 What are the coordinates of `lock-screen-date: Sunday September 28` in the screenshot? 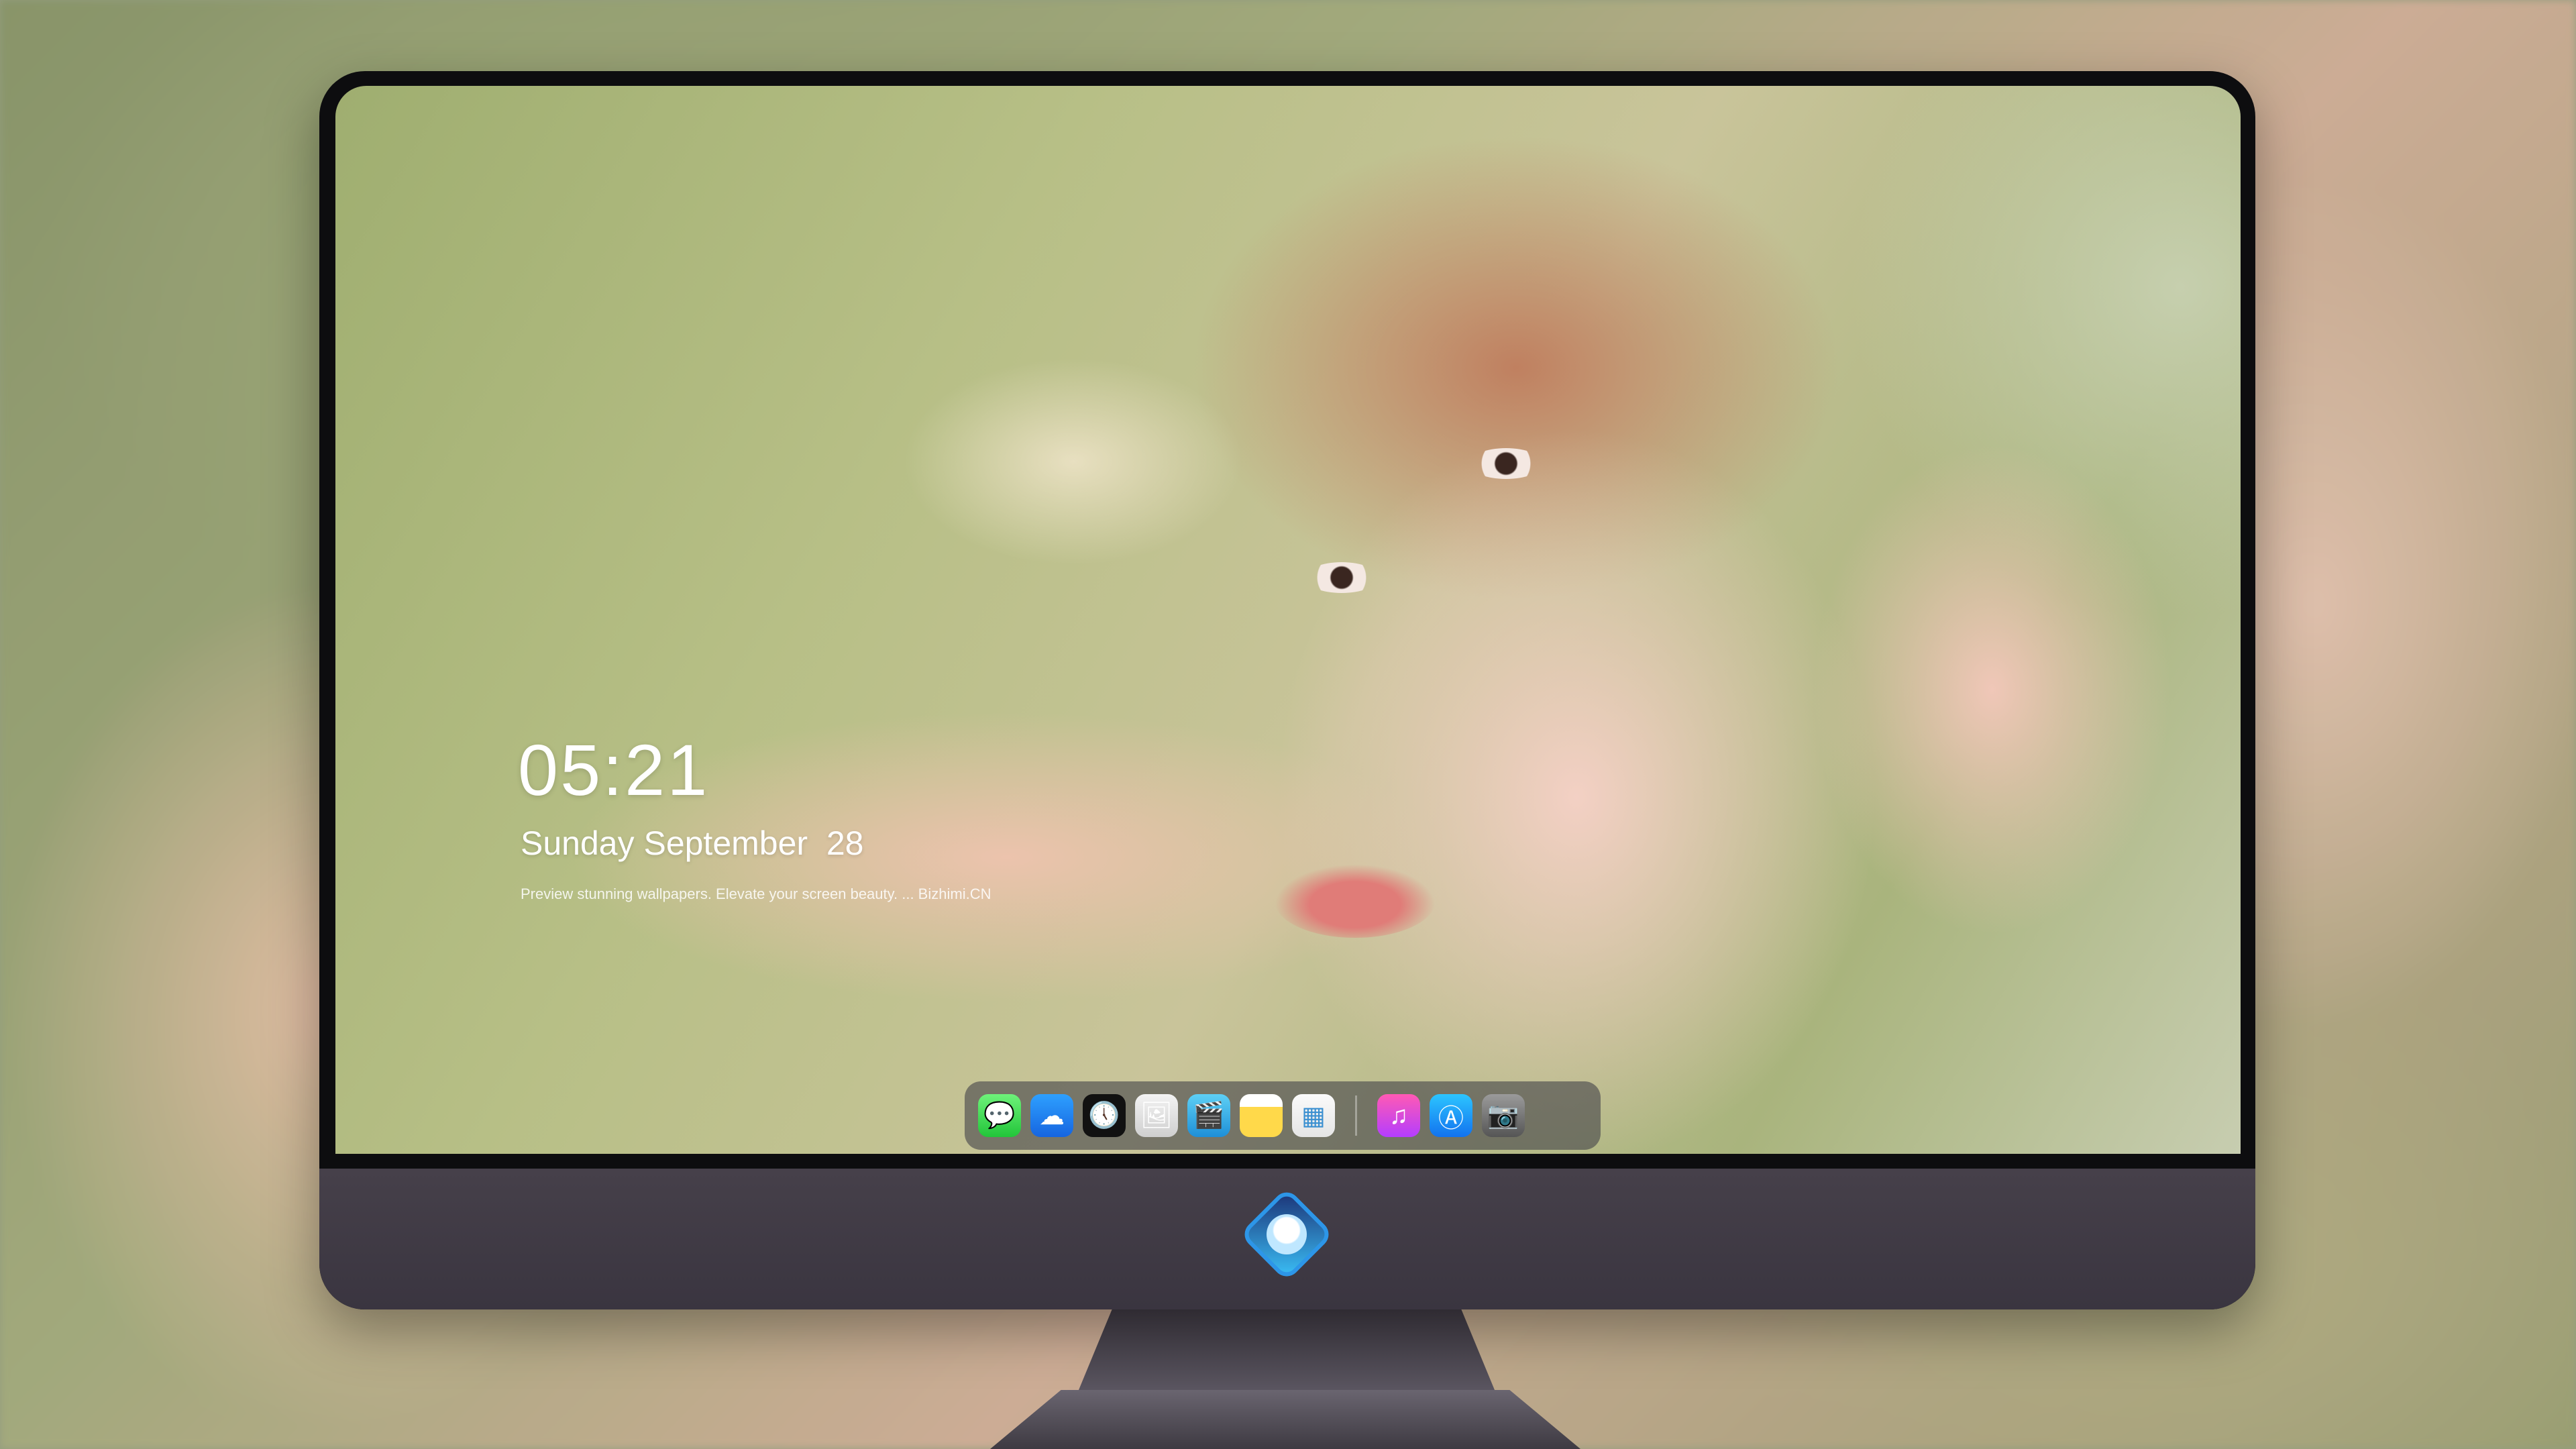 It's located at (692, 843).